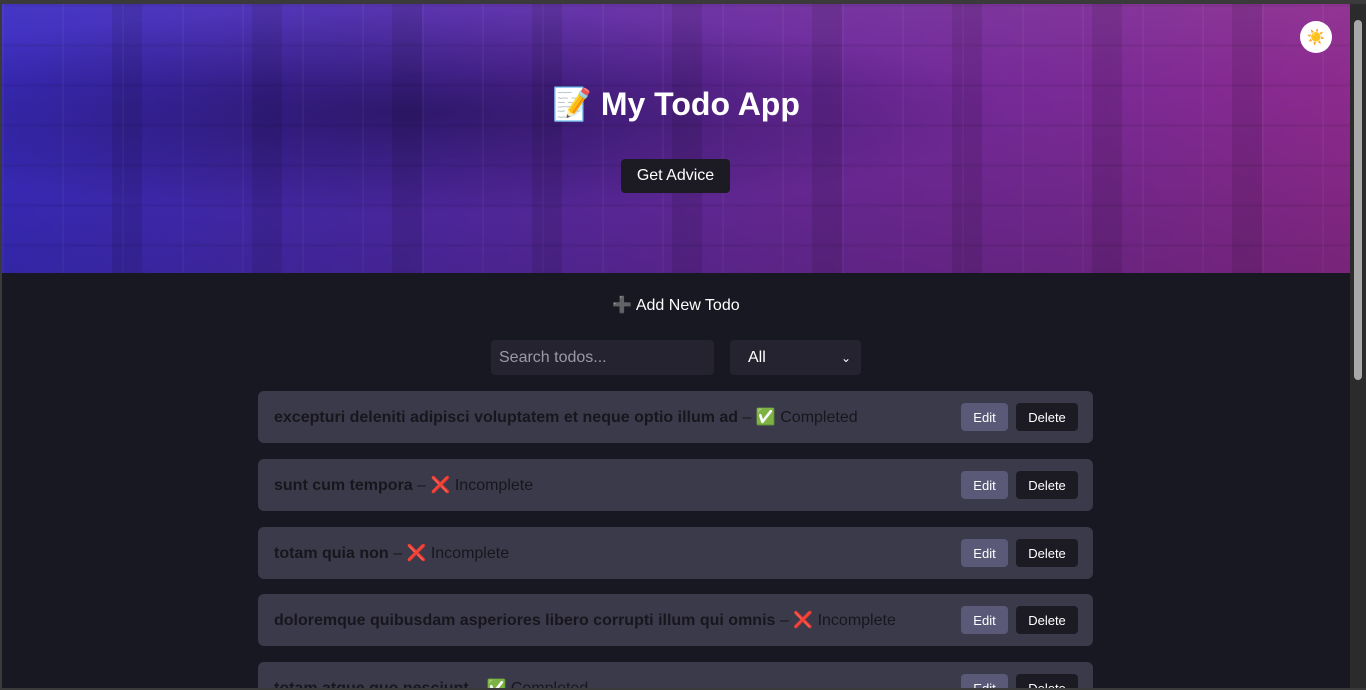 The width and height of the screenshot is (1366, 690). Describe the element at coordinates (331, 553) in the screenshot. I see `todo-title: totam quia non` at that location.